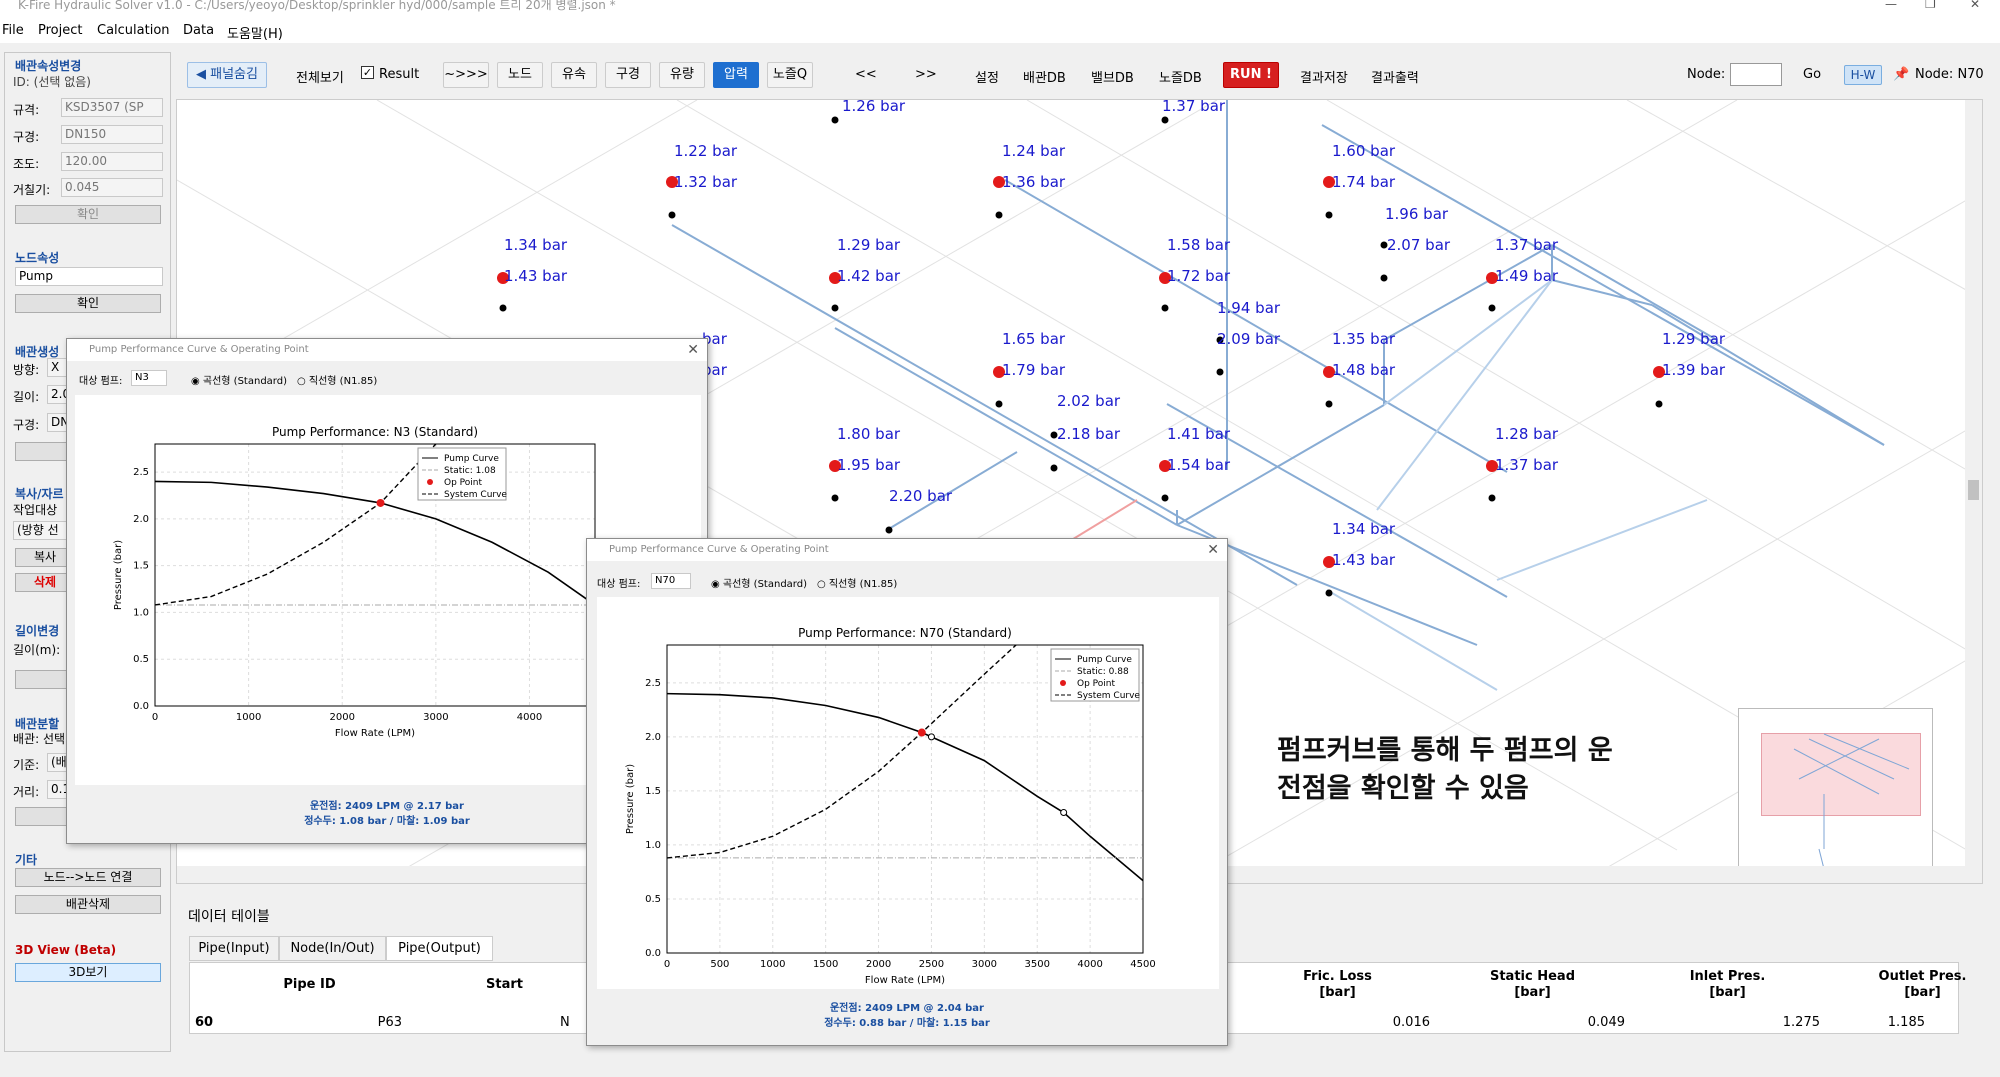 Image resolution: width=2000 pixels, height=1077 pixels. Describe the element at coordinates (987, 76) in the screenshot. I see `settings-button: 설정` at that location.